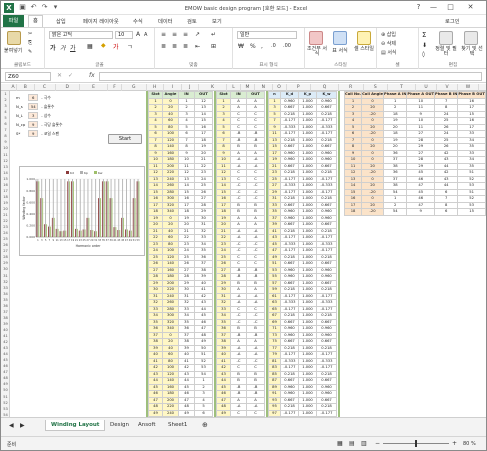 Image resolution: width=487 pixels, height=451 pixels. Describe the element at coordinates (299, 87) in the screenshot. I see `column-header: P` at that location.